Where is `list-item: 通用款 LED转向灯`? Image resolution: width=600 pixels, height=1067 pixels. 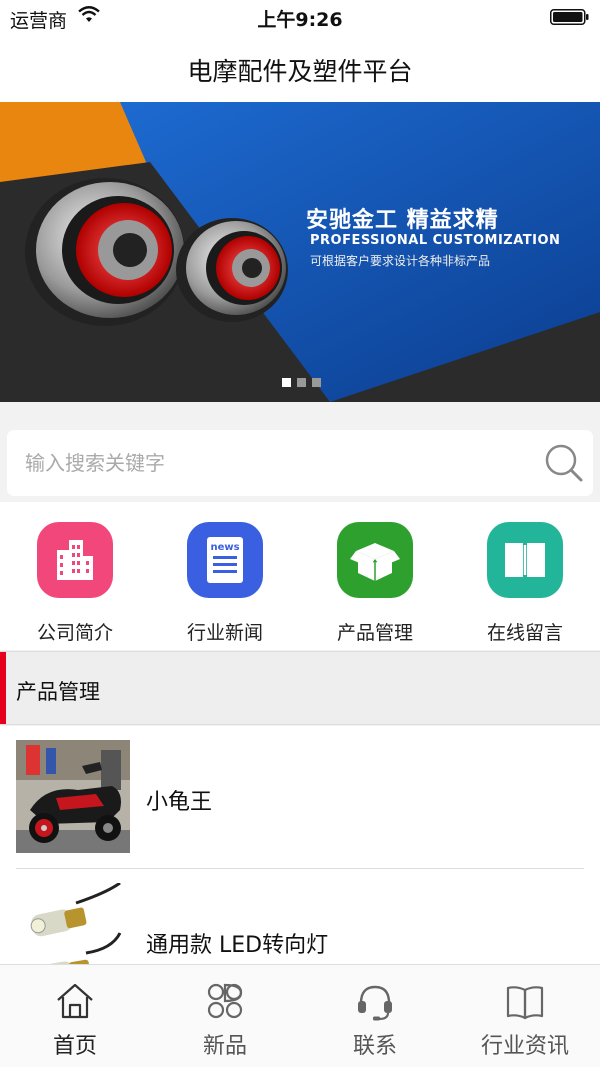 list-item: 通用款 LED转向灯 is located at coordinates (300, 916).